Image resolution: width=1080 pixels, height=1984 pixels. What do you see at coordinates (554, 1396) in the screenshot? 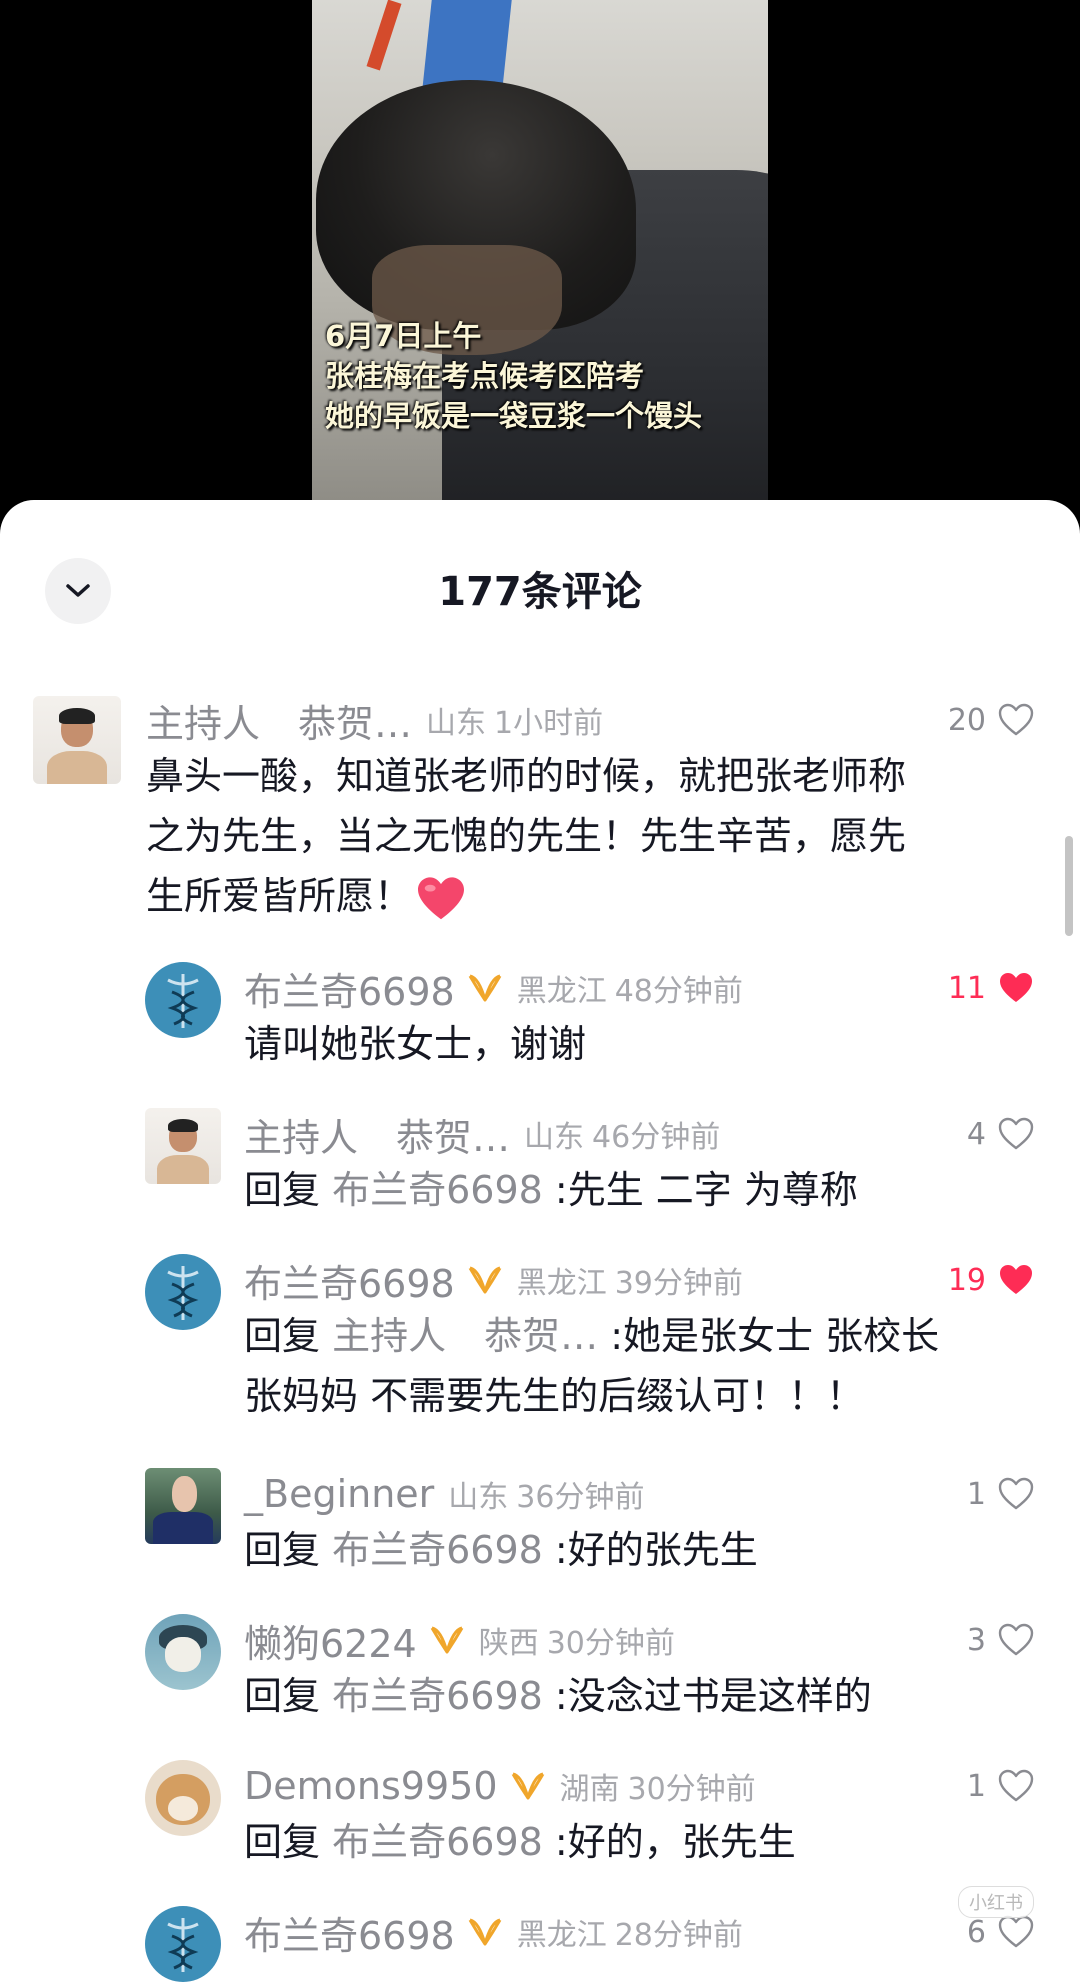
I see `comment-text-line: 张妈妈 不需要先生的后缀认可！！！` at bounding box center [554, 1396].